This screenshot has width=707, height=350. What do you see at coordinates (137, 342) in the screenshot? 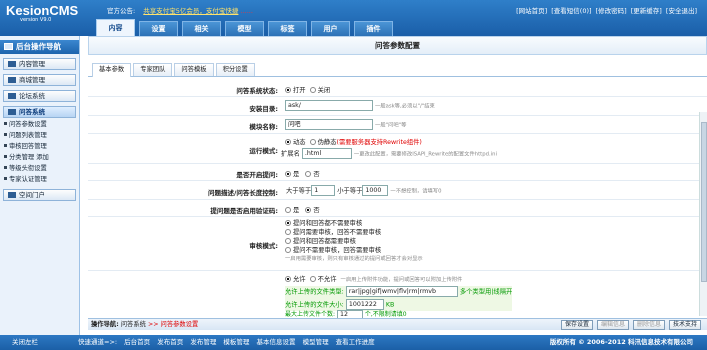
I see `quick-link-admin-home: 后台首页` at bounding box center [137, 342].